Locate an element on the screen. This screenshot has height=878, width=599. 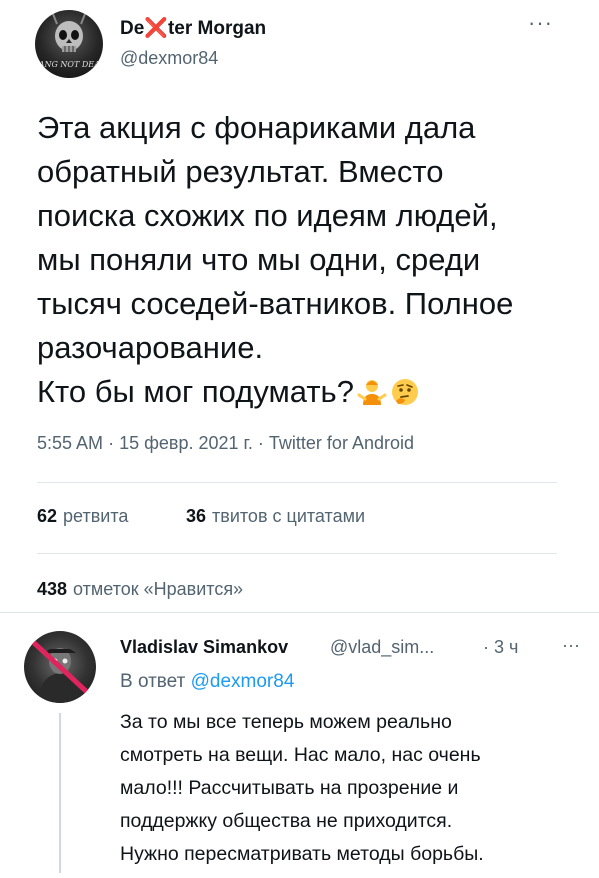
tweet-date: 15 февр. 2021 г. is located at coordinates (186, 443).